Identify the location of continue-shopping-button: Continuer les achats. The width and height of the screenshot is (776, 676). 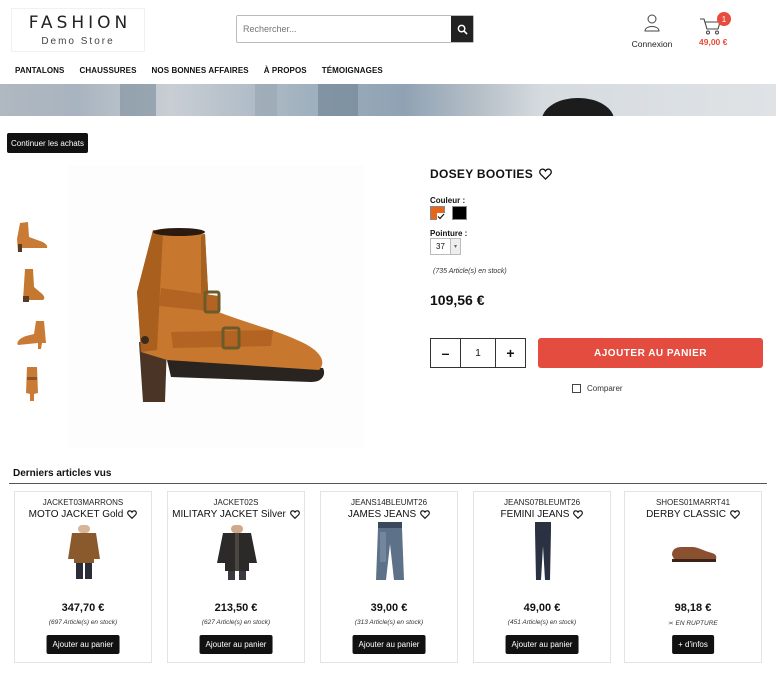
(47, 143).